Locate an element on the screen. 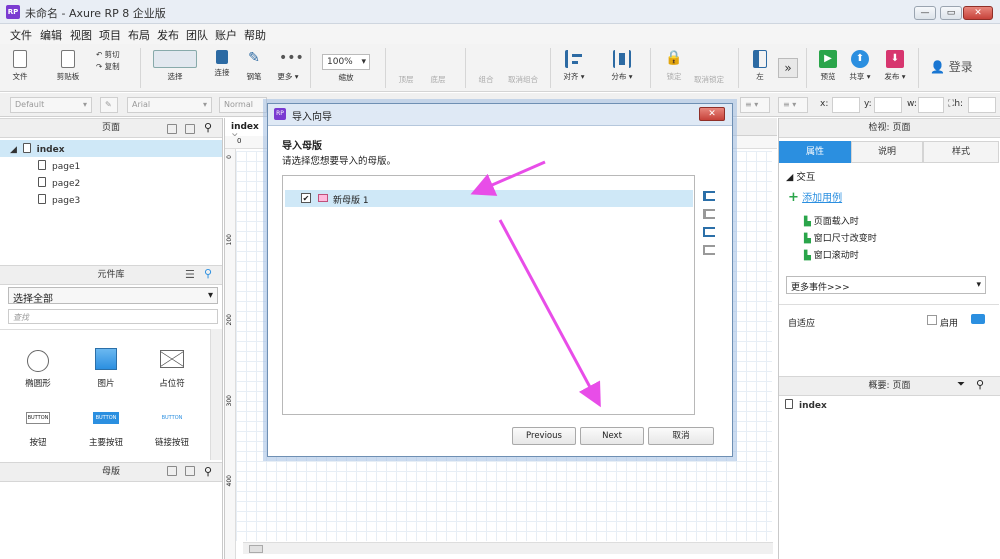 This screenshot has width=1000, height=559. tab-style: 样式 is located at coordinates (961, 152).